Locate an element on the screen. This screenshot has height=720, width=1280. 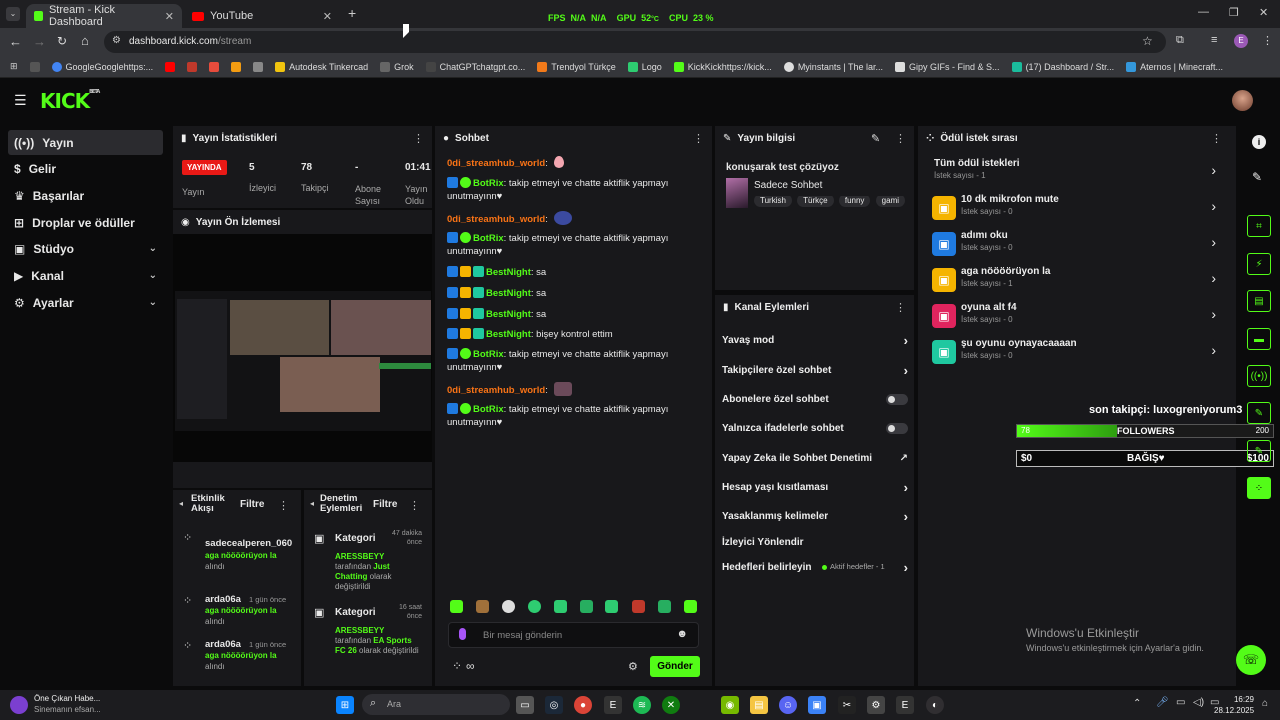
setting-followers-only: Takipçilere özel sohbet › is located at coordinates (816, 370).